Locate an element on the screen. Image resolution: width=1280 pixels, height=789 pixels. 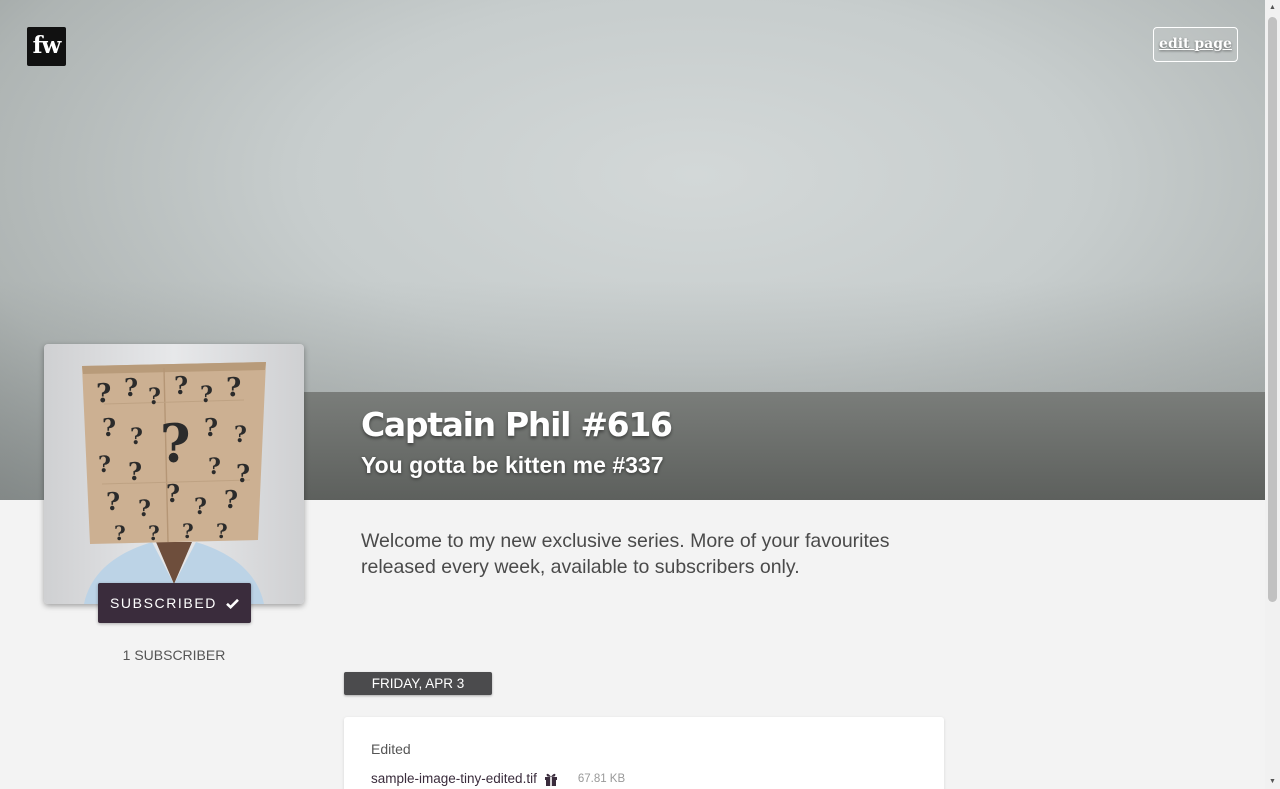
subscribe-button: SUBSCRIBED is located at coordinates (174, 603).